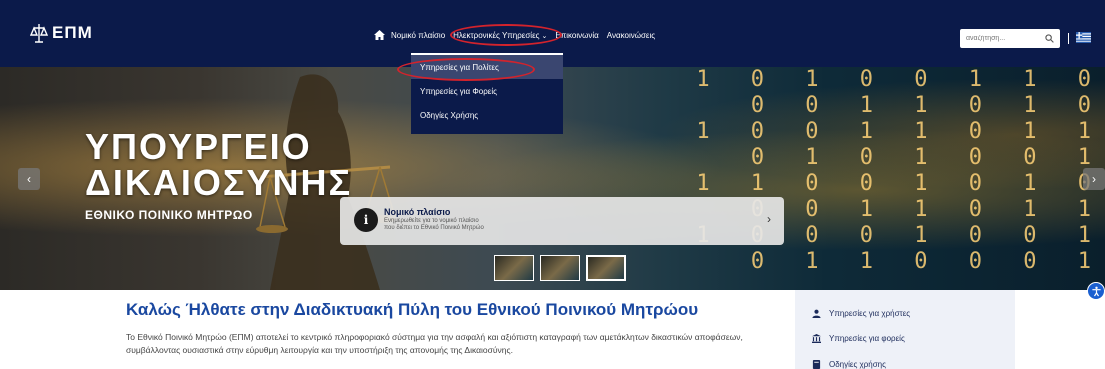  What do you see at coordinates (867, 338) in the screenshot?
I see `sidebar-item-label: Υπηρεσίες για φορείς` at bounding box center [867, 338].